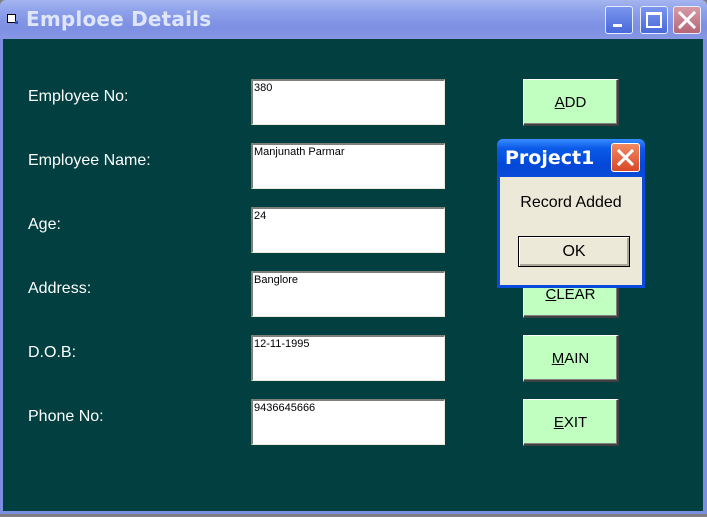  I want to click on dialog-message: Record Added, so click(571, 202).